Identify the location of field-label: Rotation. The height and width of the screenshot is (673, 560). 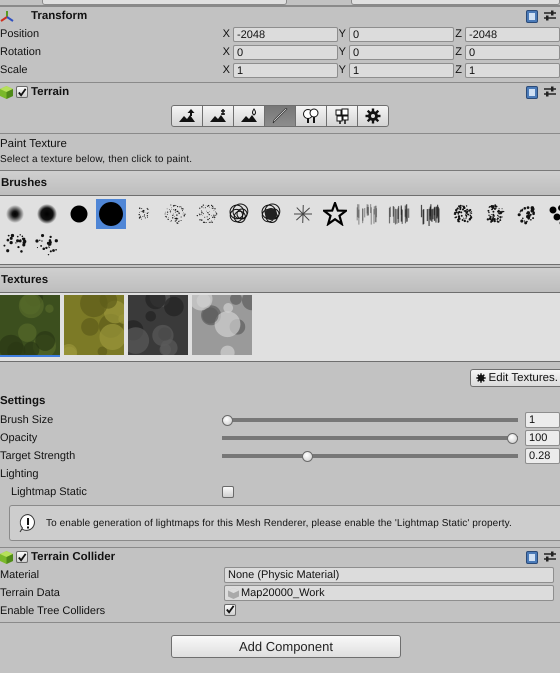
(21, 52).